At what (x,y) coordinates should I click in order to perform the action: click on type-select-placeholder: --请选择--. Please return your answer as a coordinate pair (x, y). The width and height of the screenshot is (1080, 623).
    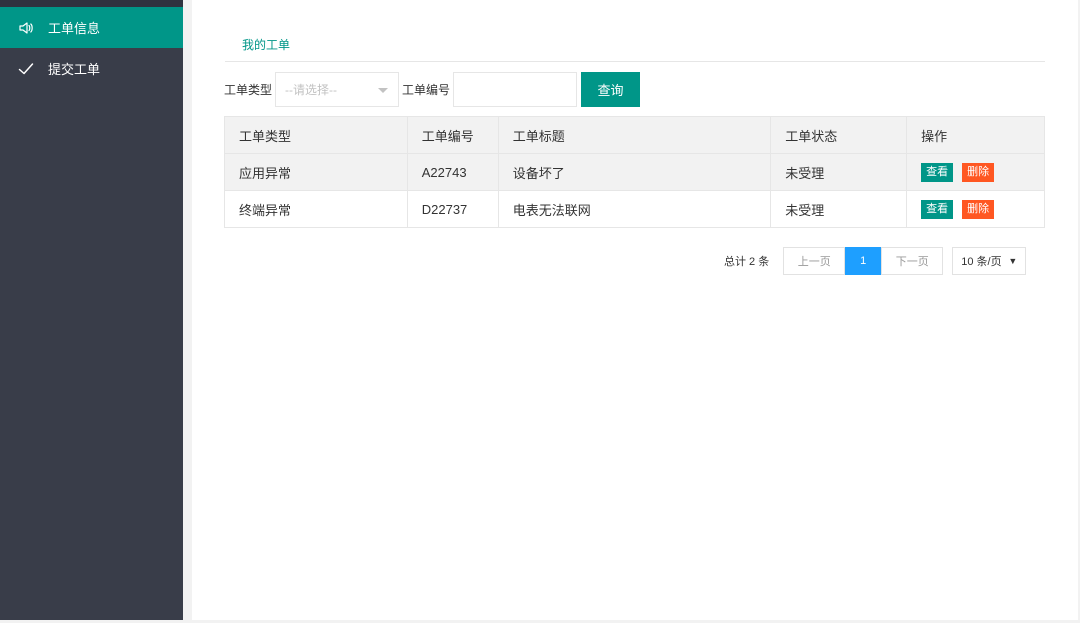
    Looking at the image, I should click on (311, 90).